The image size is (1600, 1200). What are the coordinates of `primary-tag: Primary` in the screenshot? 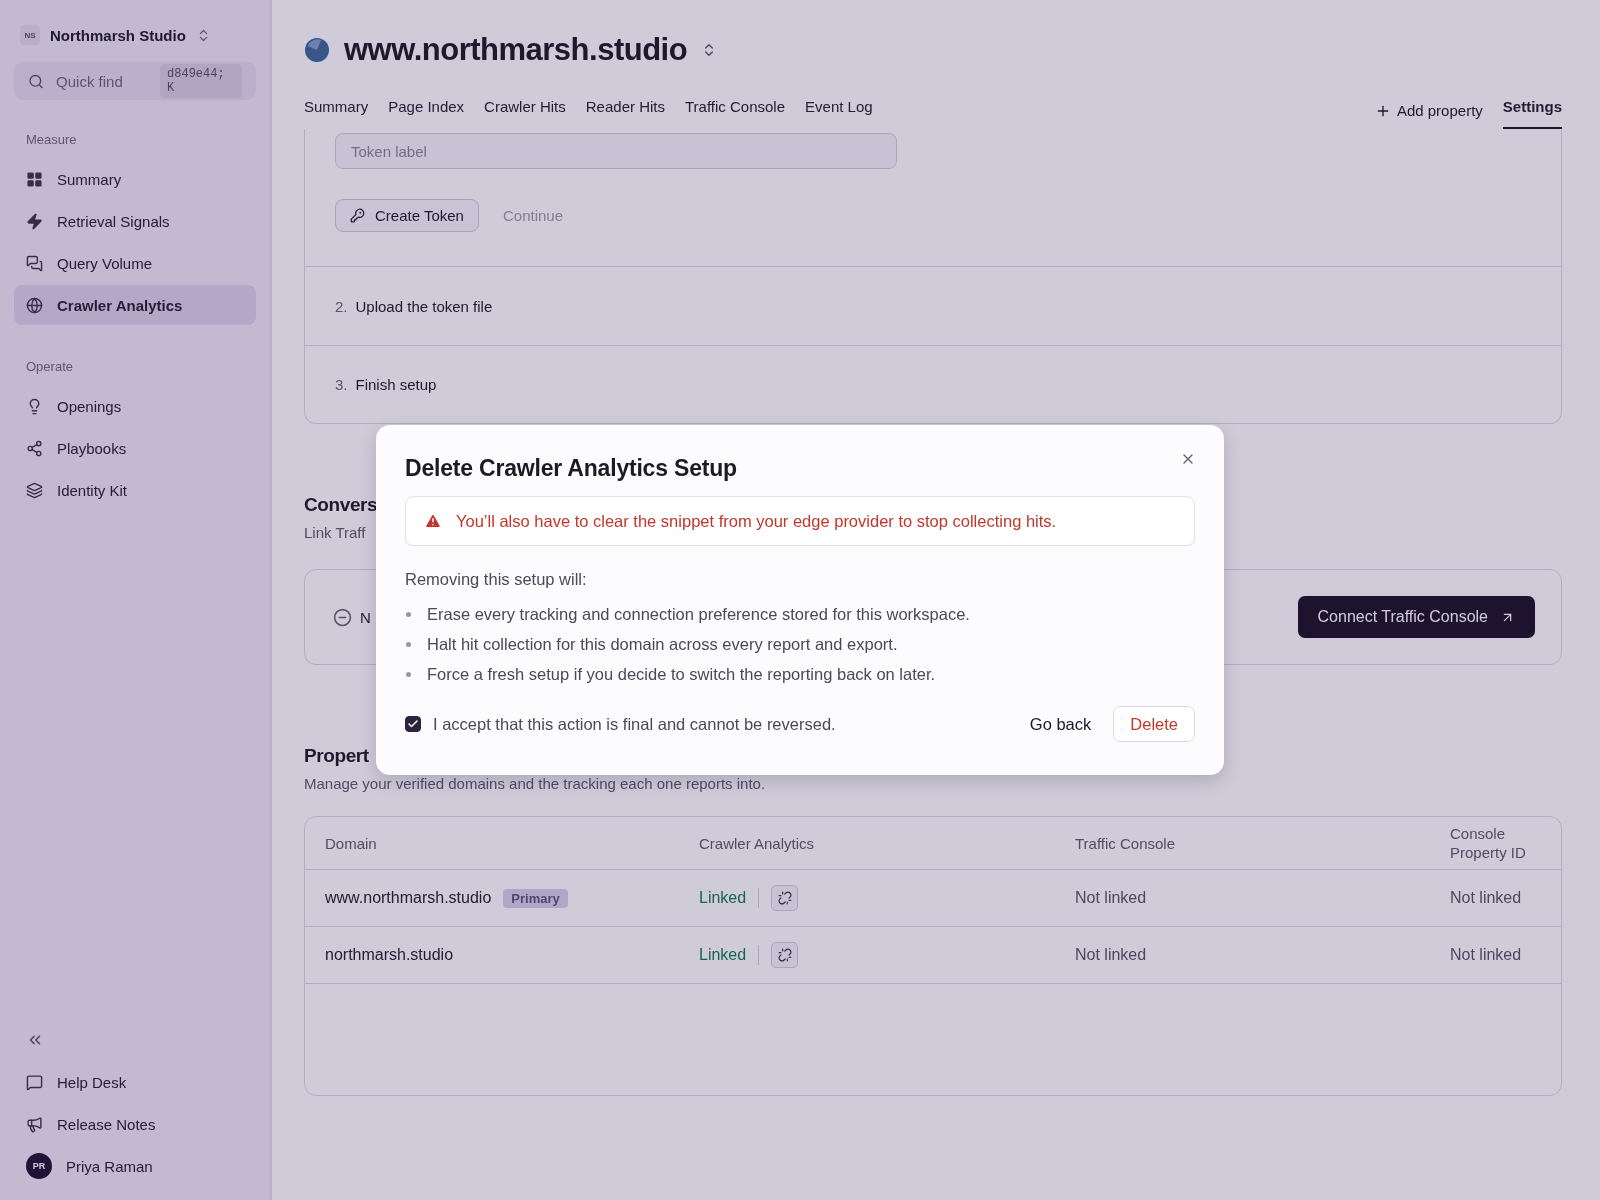 It's located at (535, 898).